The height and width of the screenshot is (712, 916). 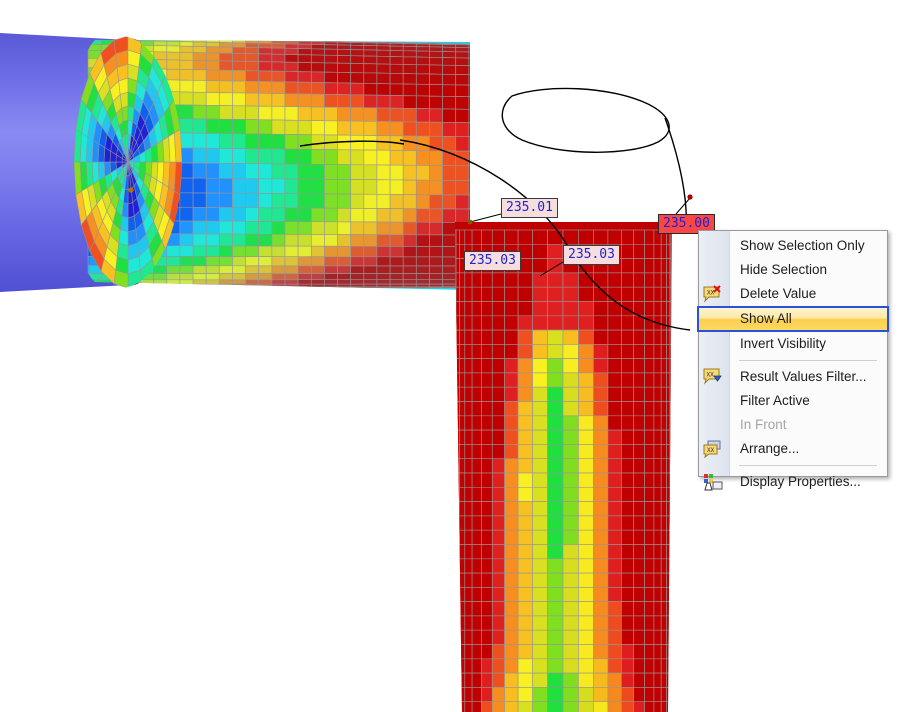 I want to click on value-label-1: 235.01, so click(x=529, y=208).